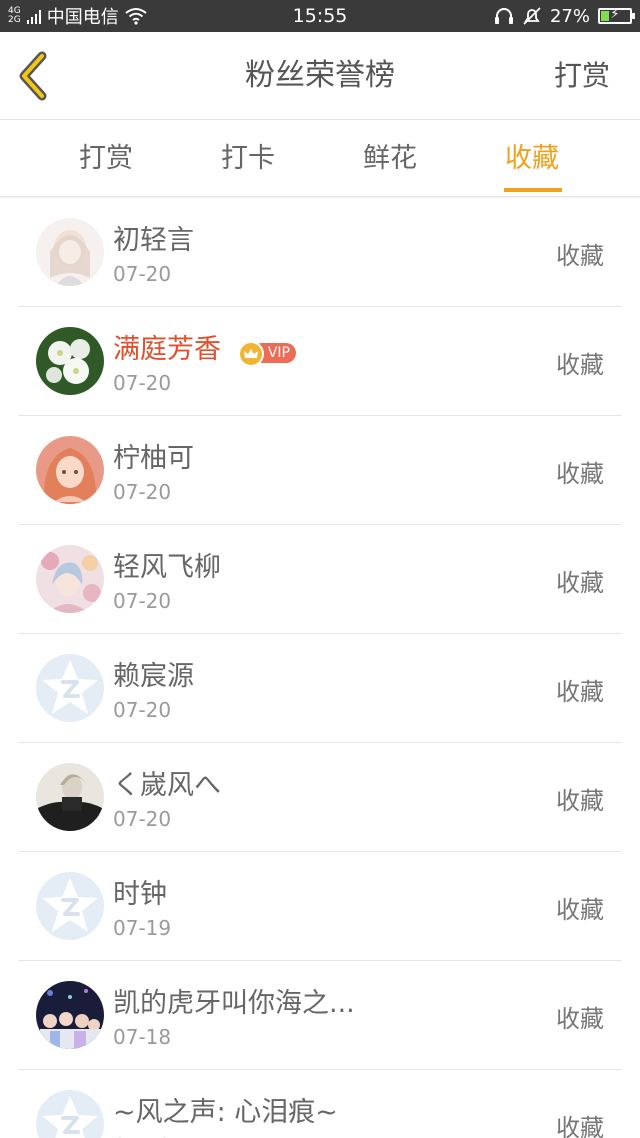 The image size is (640, 1138). What do you see at coordinates (582, 76) in the screenshot?
I see `reward-button: 打赏` at bounding box center [582, 76].